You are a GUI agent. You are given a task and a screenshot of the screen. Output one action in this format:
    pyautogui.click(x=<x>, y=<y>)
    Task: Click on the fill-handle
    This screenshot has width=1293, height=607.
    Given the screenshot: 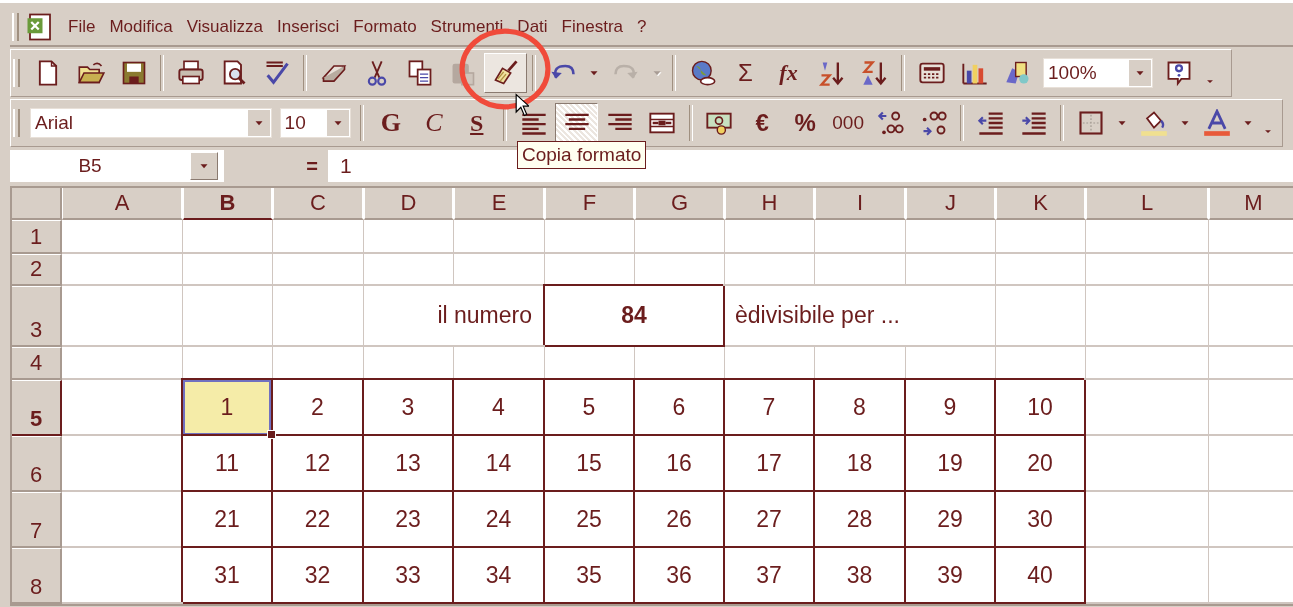 What is the action you would take?
    pyautogui.click(x=271, y=434)
    